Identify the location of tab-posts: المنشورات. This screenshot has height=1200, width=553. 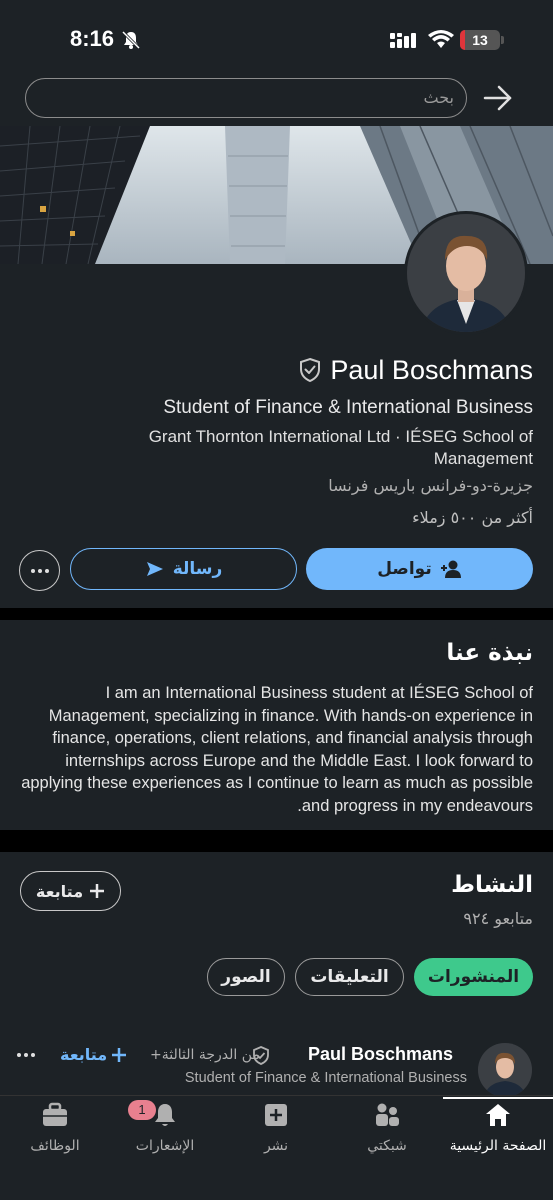
(473, 977).